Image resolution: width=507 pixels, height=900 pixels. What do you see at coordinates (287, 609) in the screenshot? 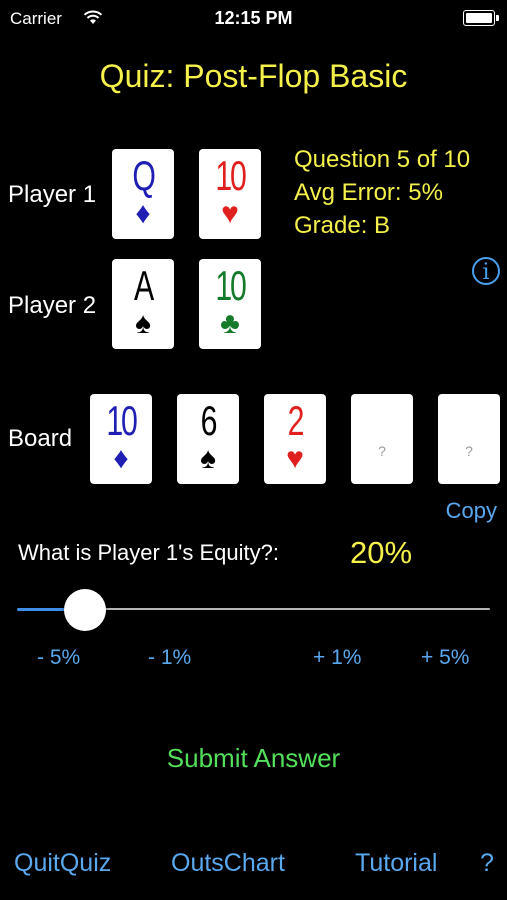
I see `slider-track` at bounding box center [287, 609].